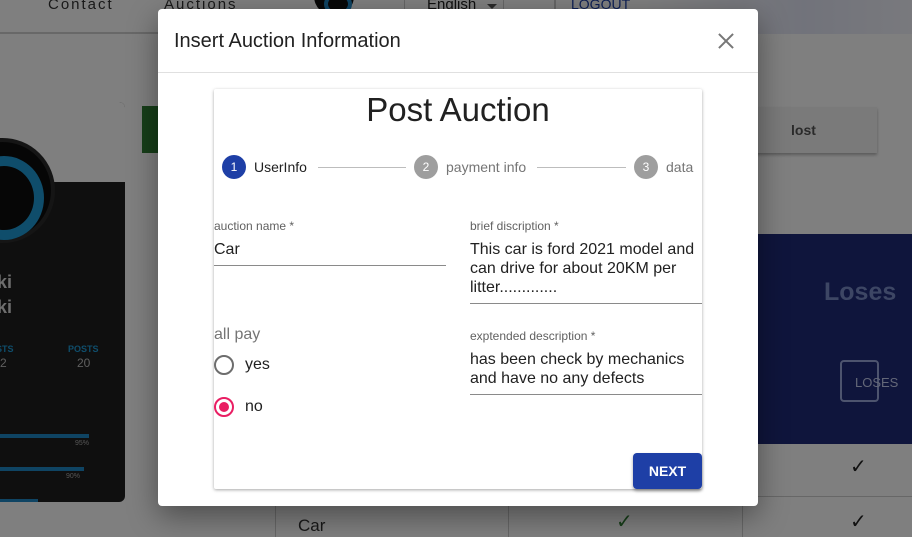  Describe the element at coordinates (726, 41) in the screenshot. I see `close-icon` at that location.